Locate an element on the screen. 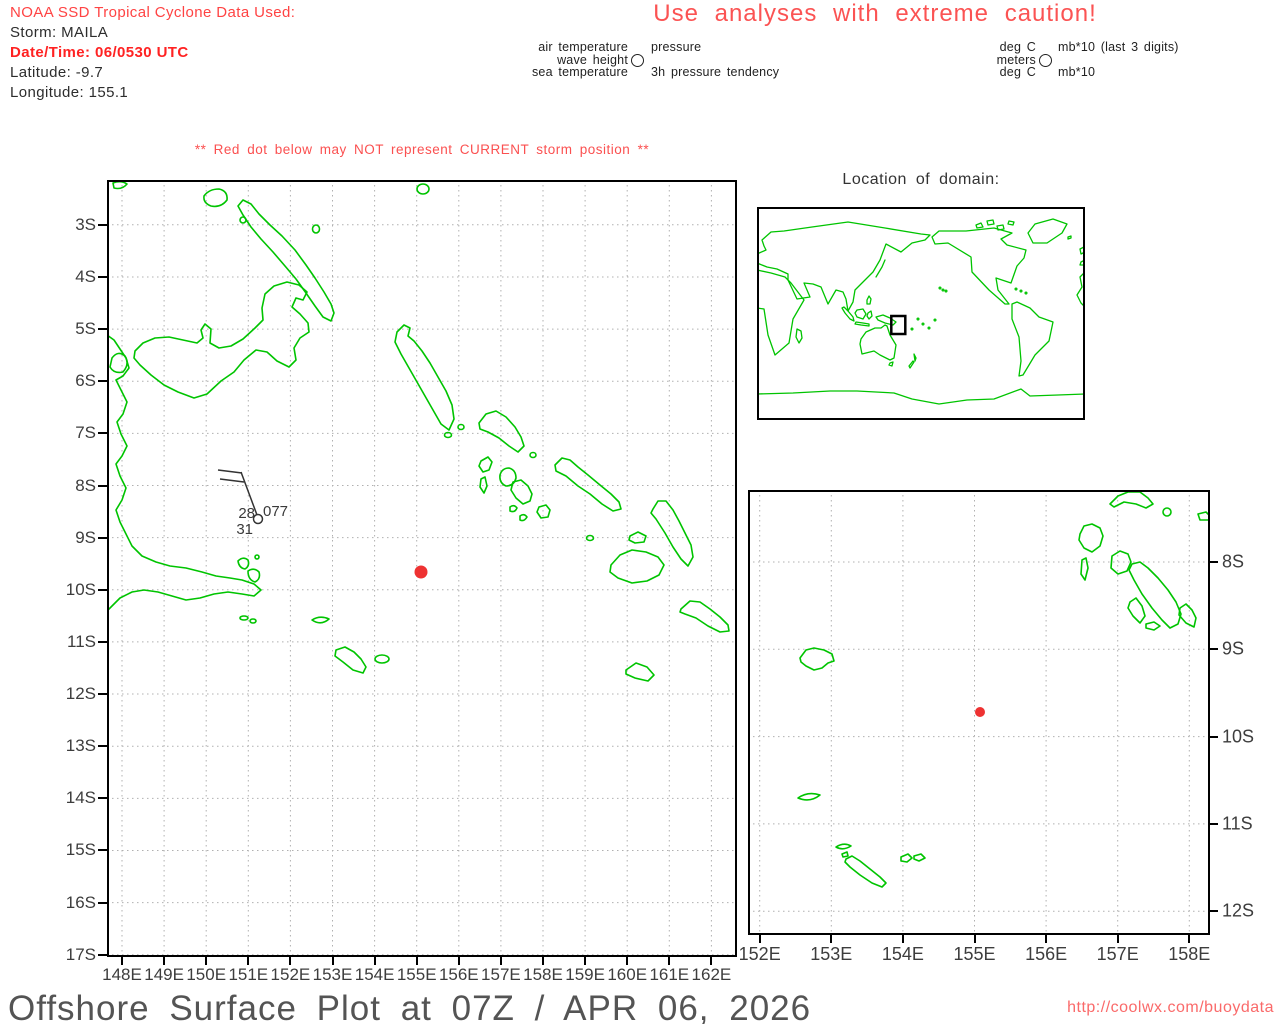 The image size is (1280, 1024). axis-tick-label: 16S is located at coordinates (80, 902).